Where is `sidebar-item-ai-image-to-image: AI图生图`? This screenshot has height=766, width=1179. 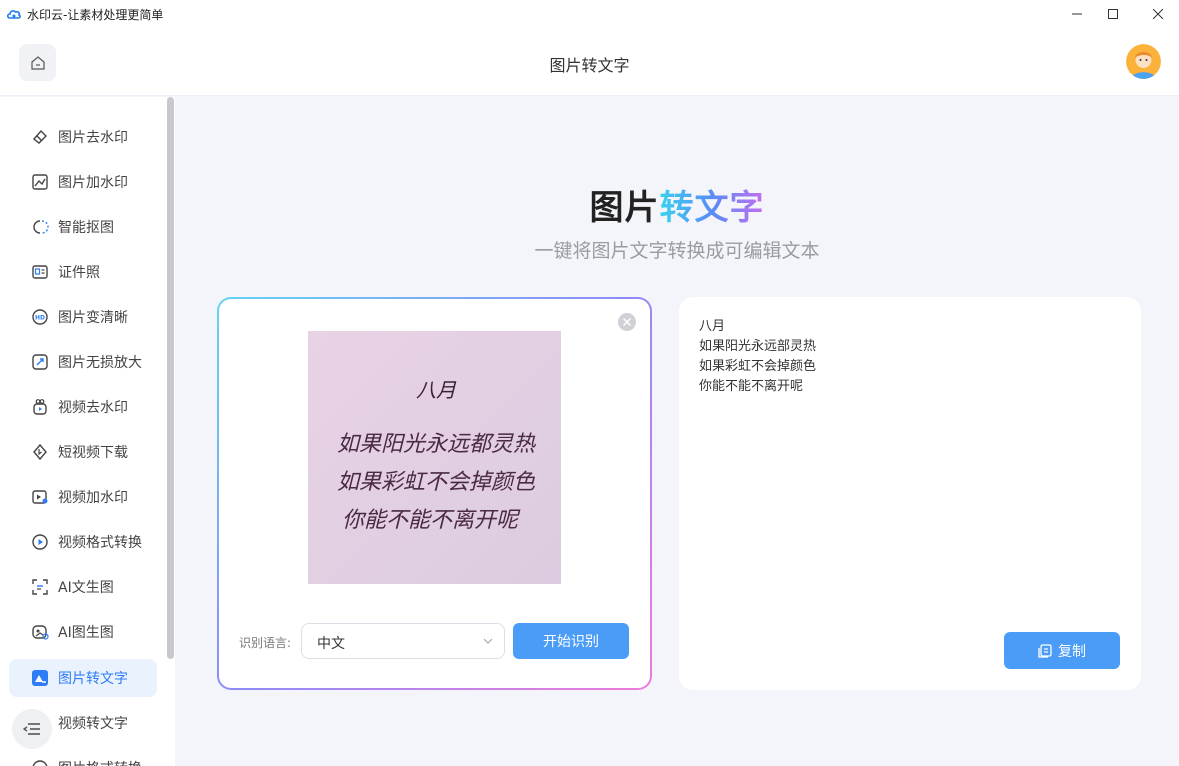
sidebar-item-ai-image-to-image: AI图生图 is located at coordinates (83, 632).